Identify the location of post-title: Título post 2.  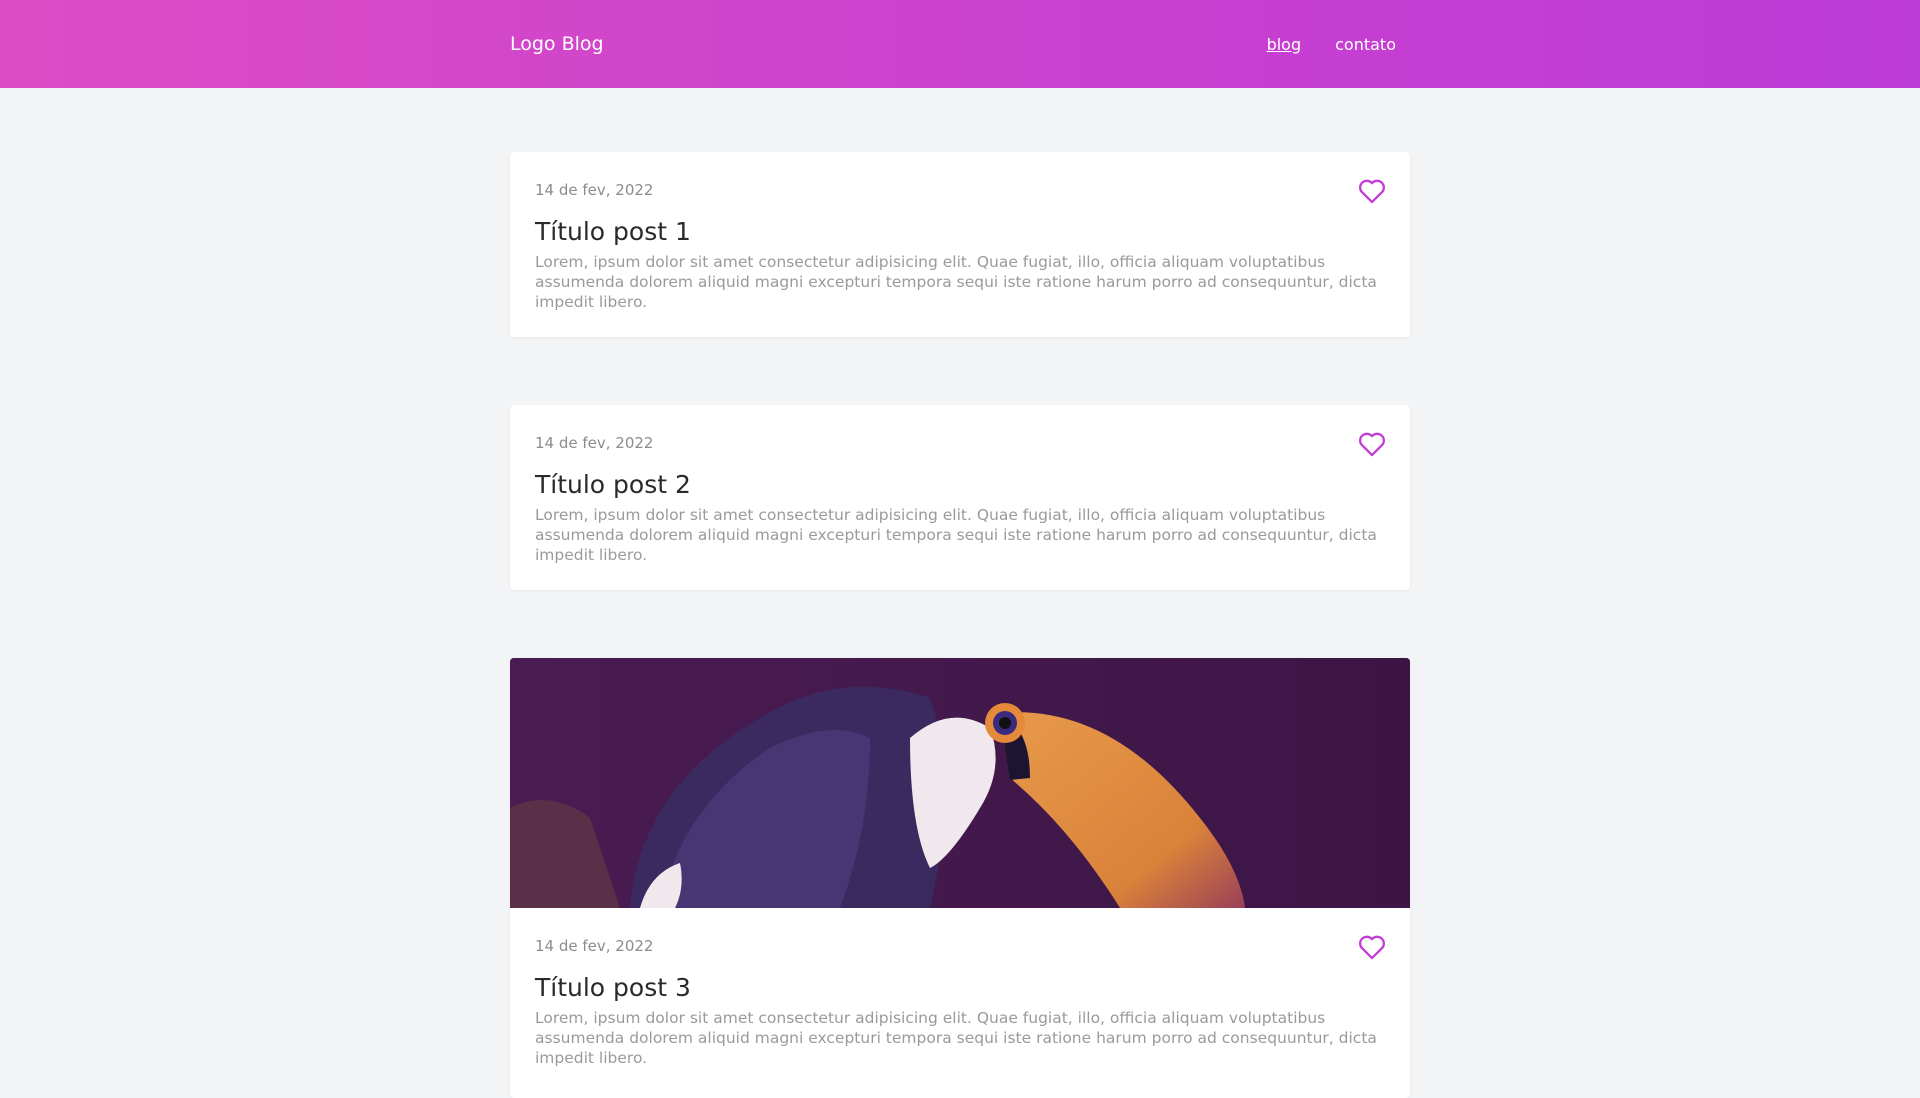
(960, 485).